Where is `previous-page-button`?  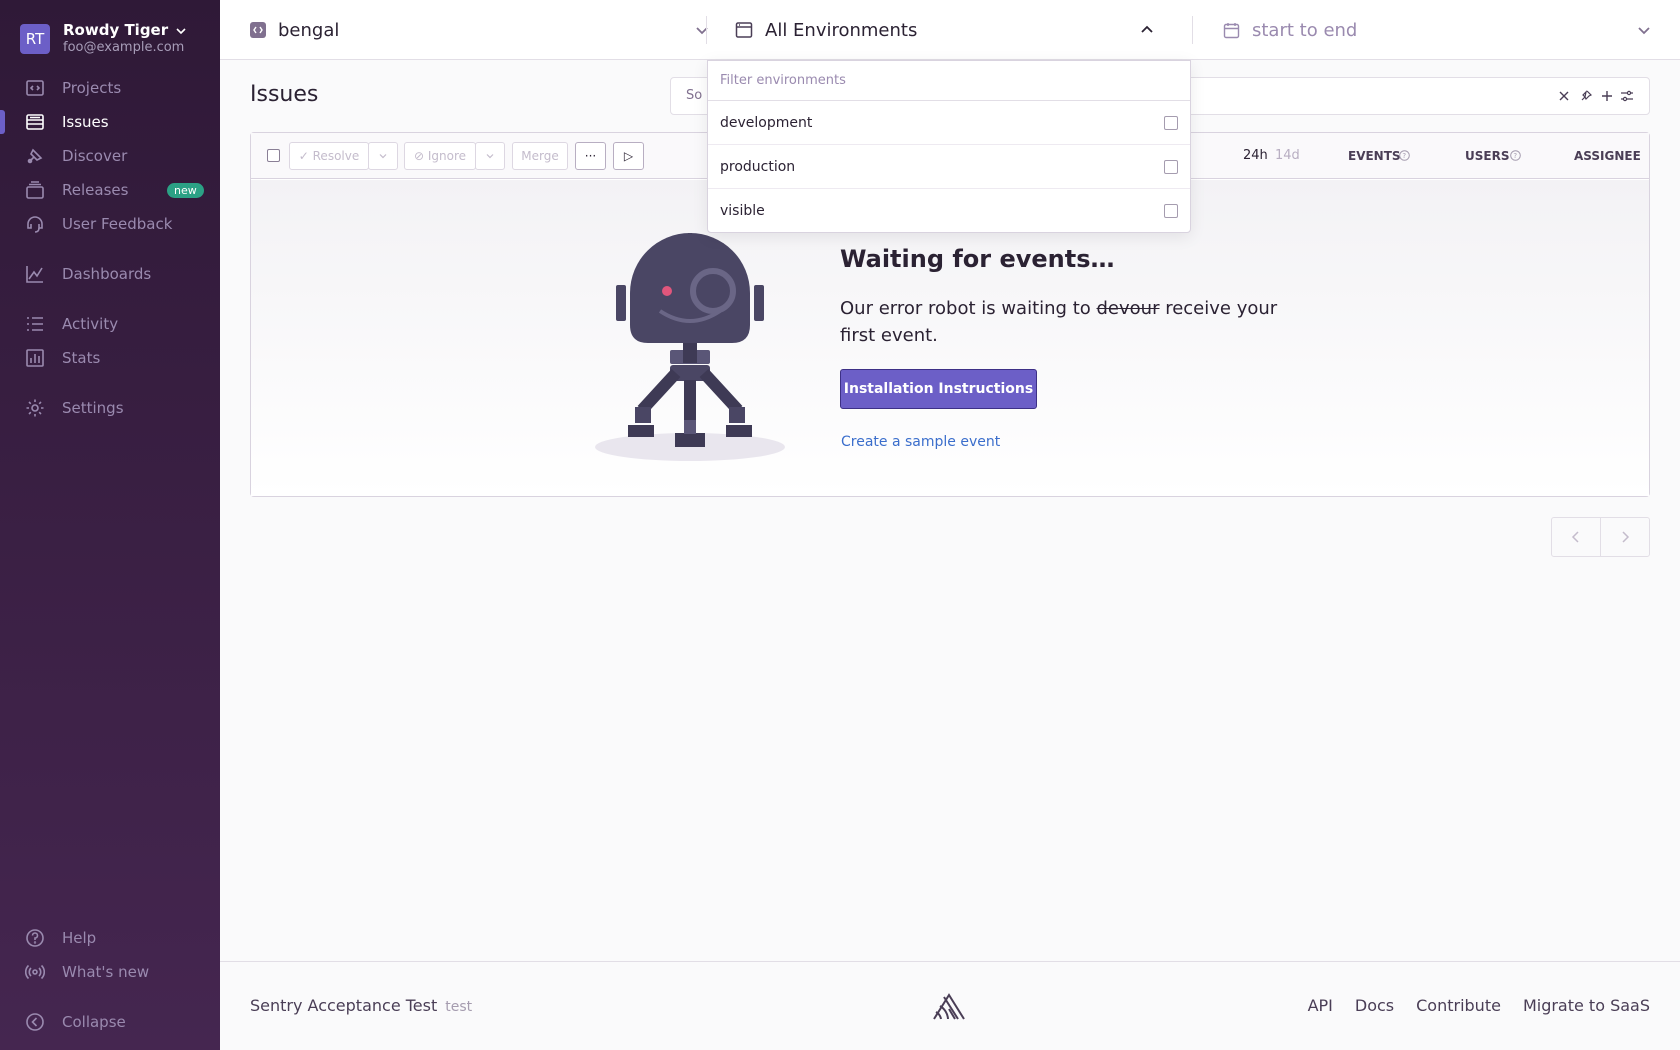 previous-page-button is located at coordinates (1576, 537).